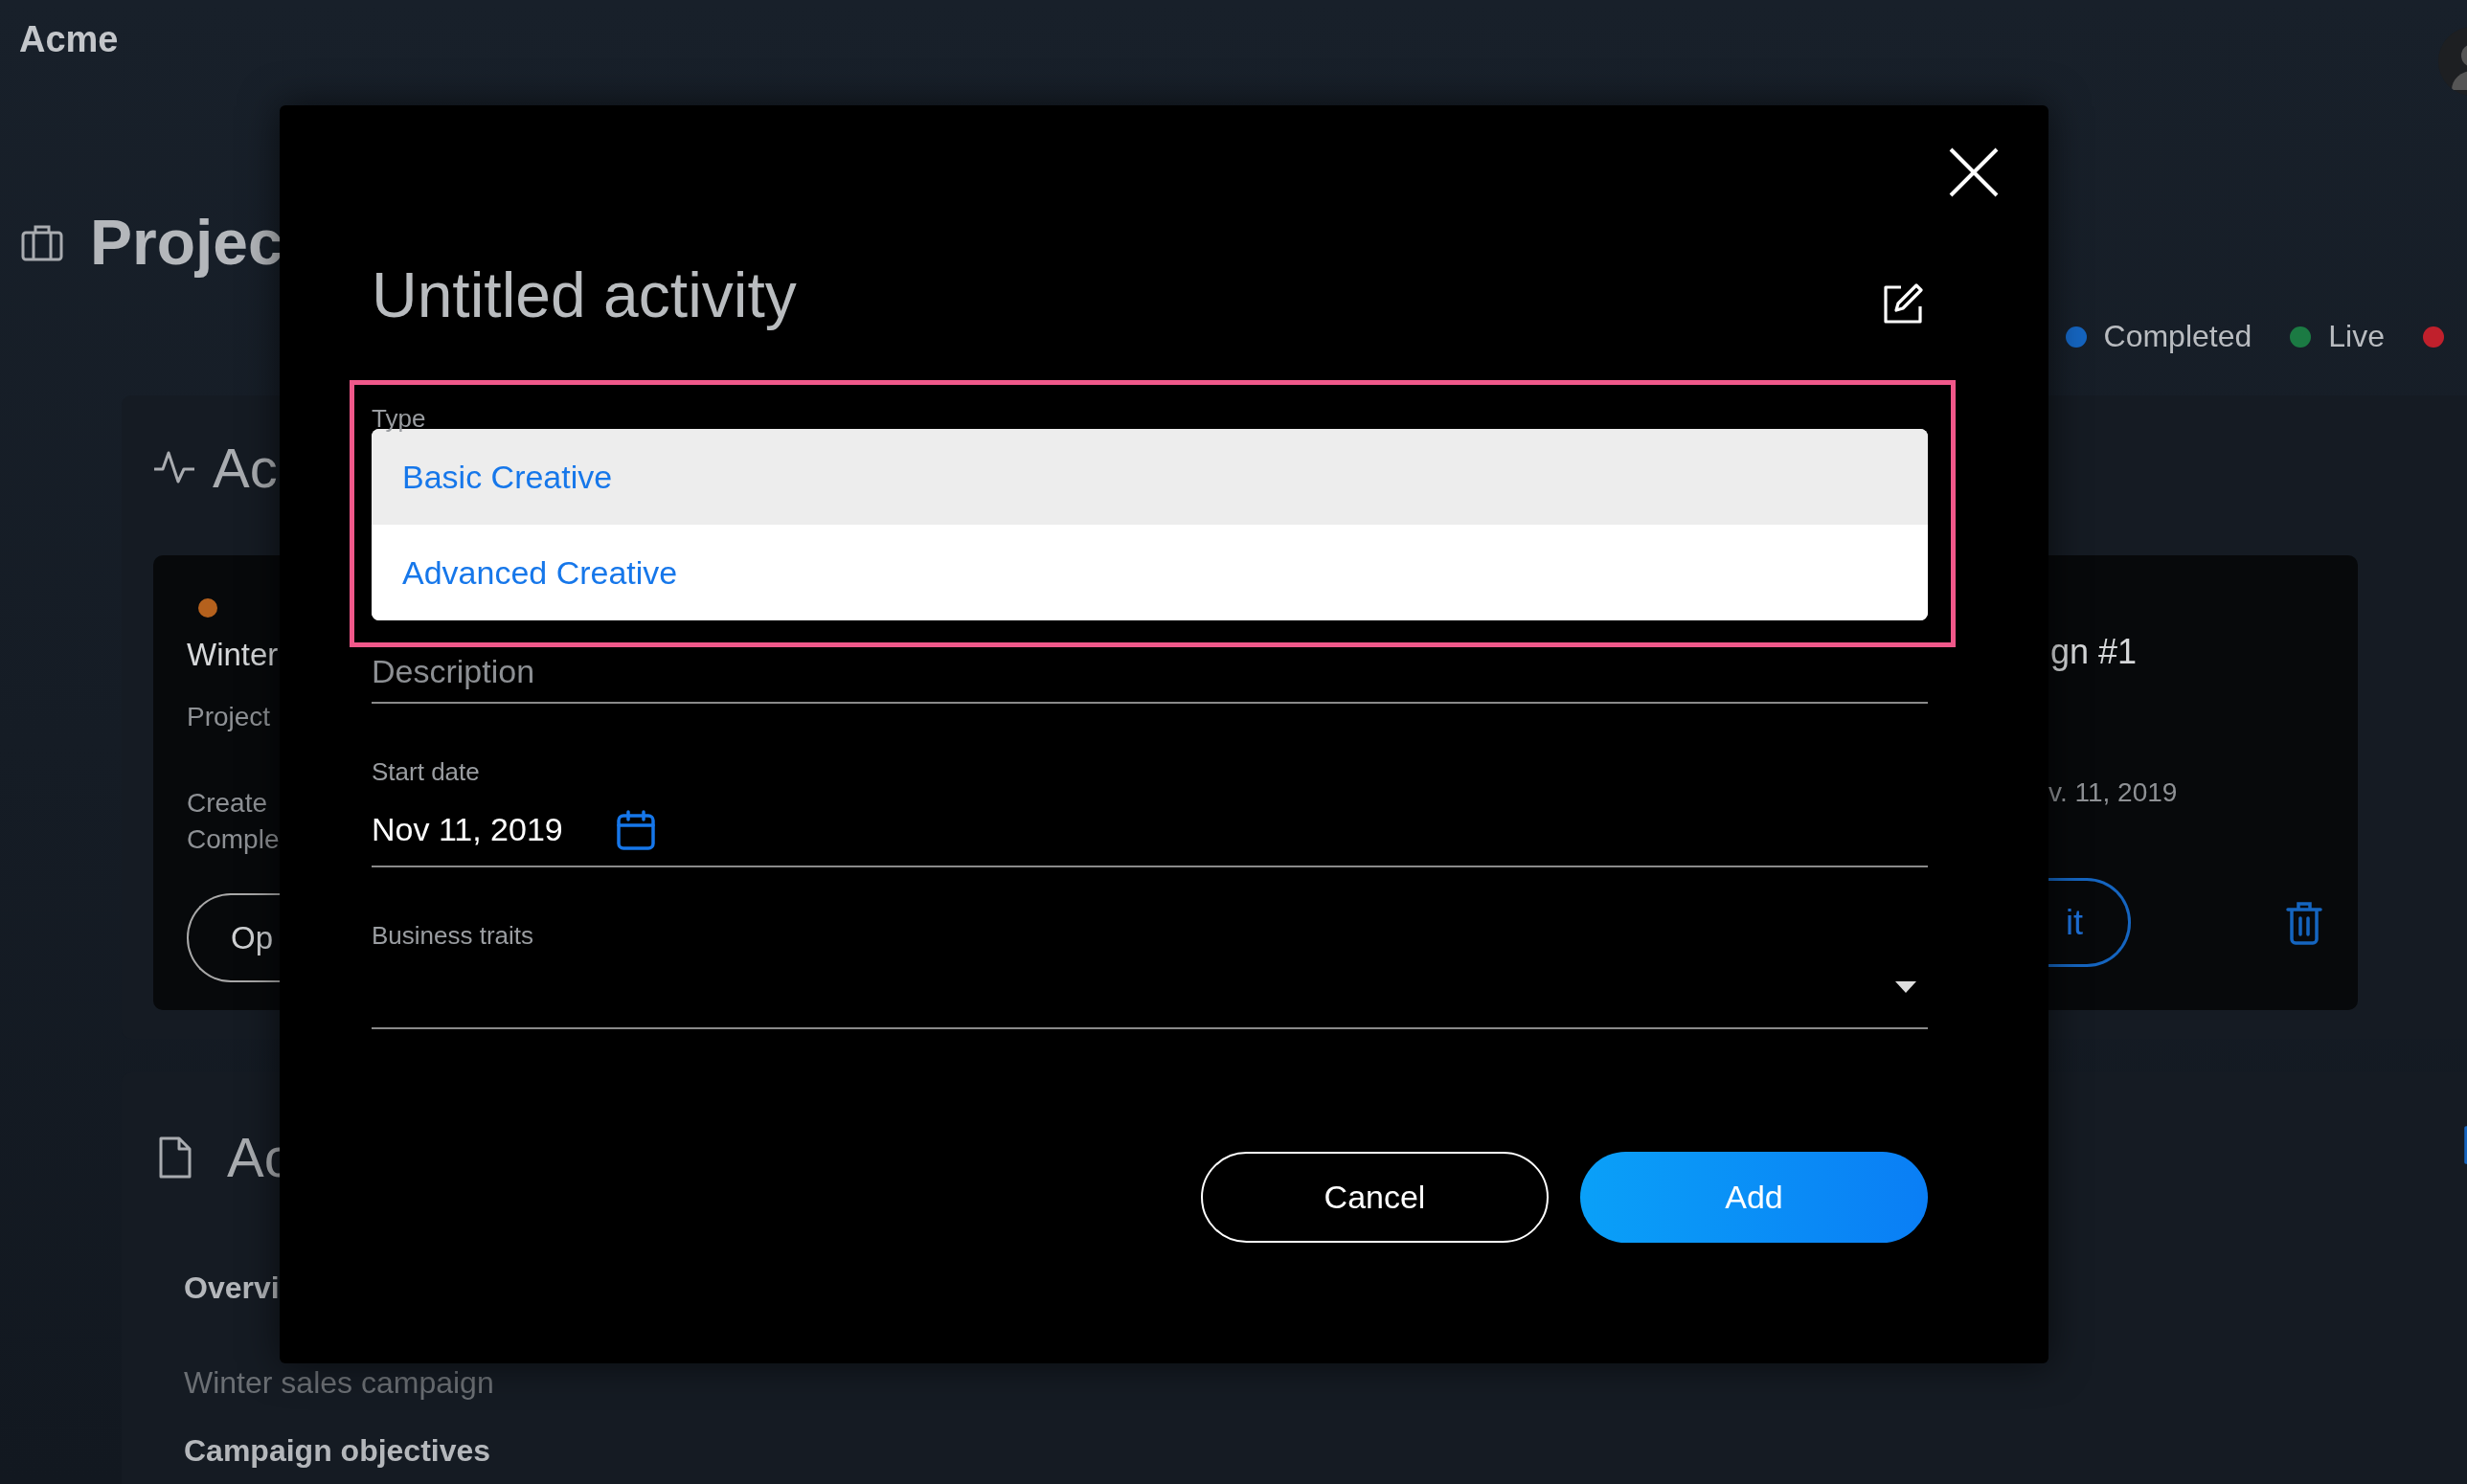 The height and width of the screenshot is (1484, 2467). What do you see at coordinates (228, 803) in the screenshot?
I see `card-meta: Create` at bounding box center [228, 803].